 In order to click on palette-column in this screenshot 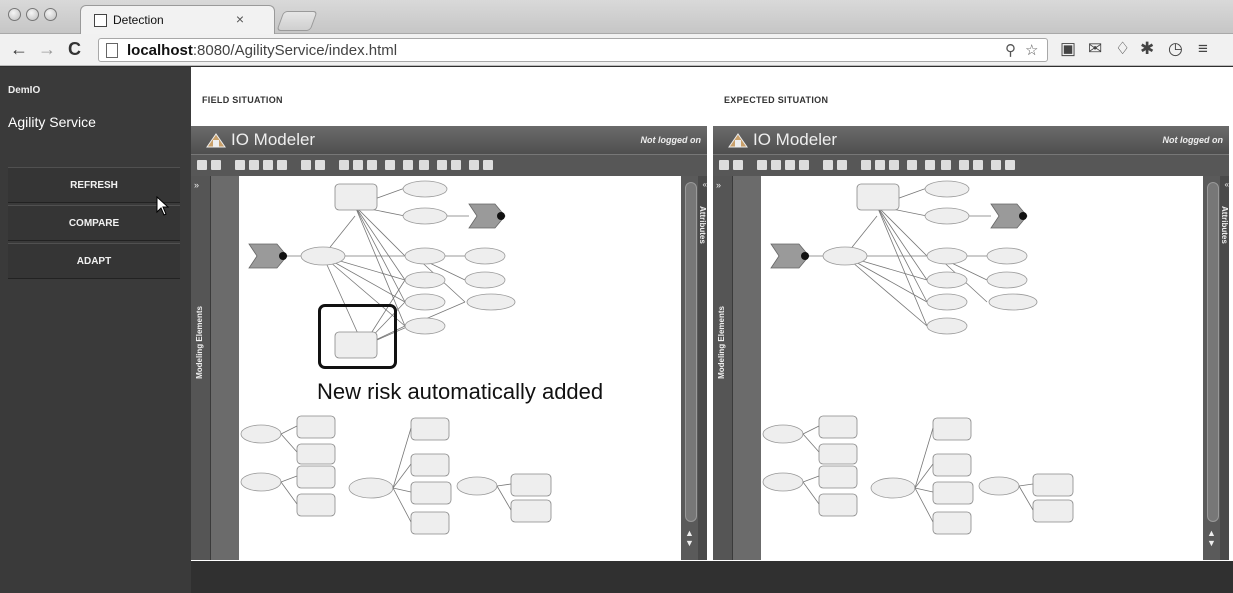, I will do `click(225, 368)`.